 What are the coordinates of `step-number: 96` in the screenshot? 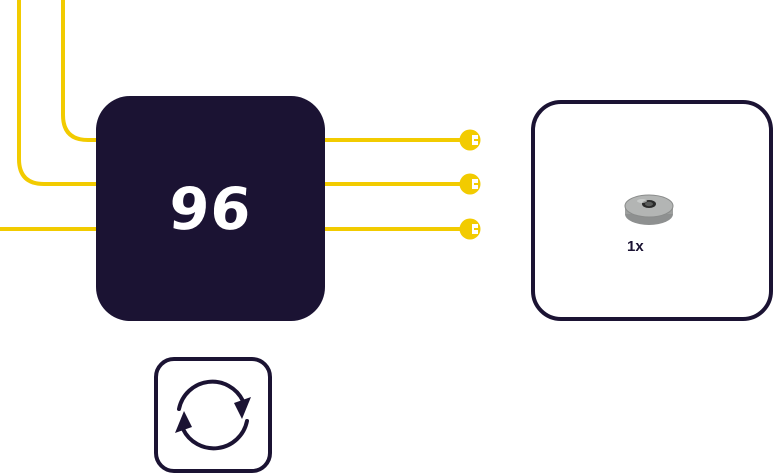 It's located at (210, 208).